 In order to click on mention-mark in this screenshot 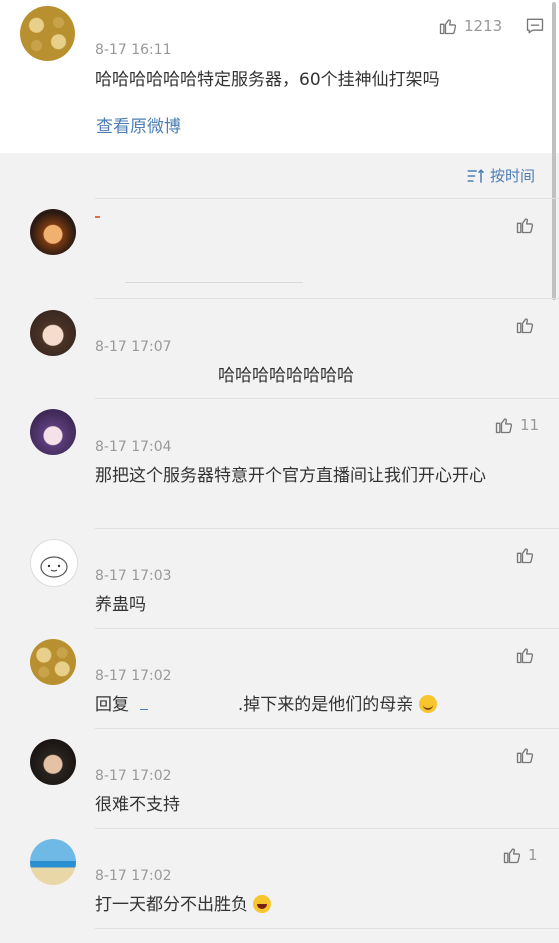, I will do `click(144, 709)`.